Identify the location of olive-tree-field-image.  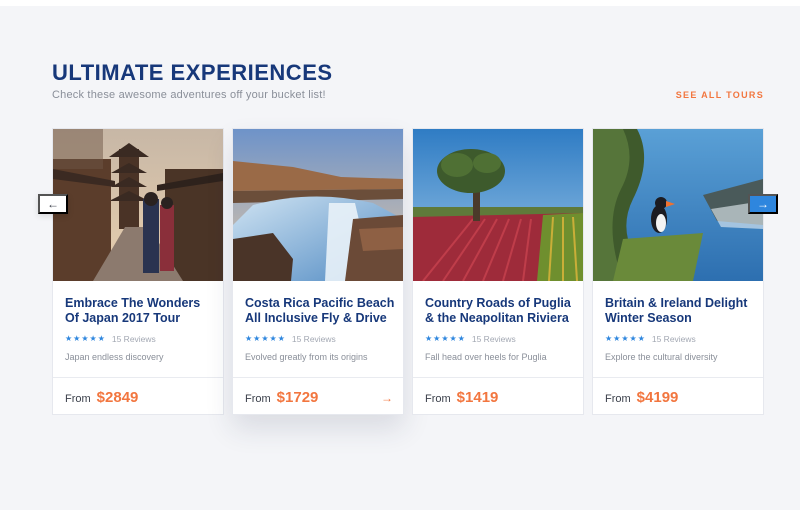
(498, 205).